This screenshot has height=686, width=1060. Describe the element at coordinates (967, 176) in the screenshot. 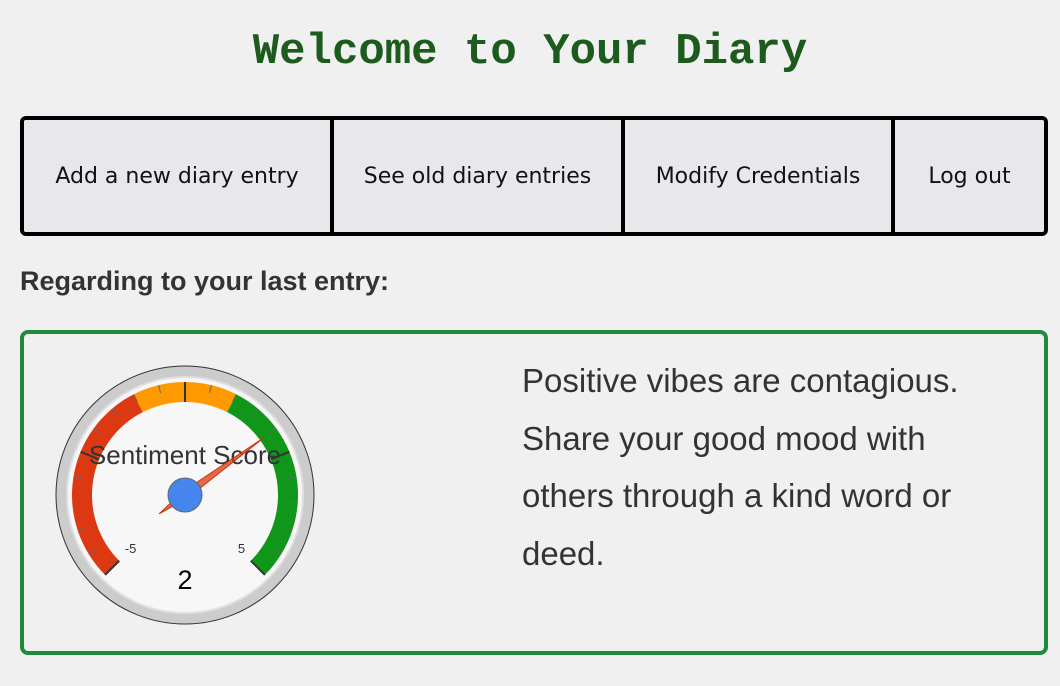

I see `log-out-button: Log out` at that location.